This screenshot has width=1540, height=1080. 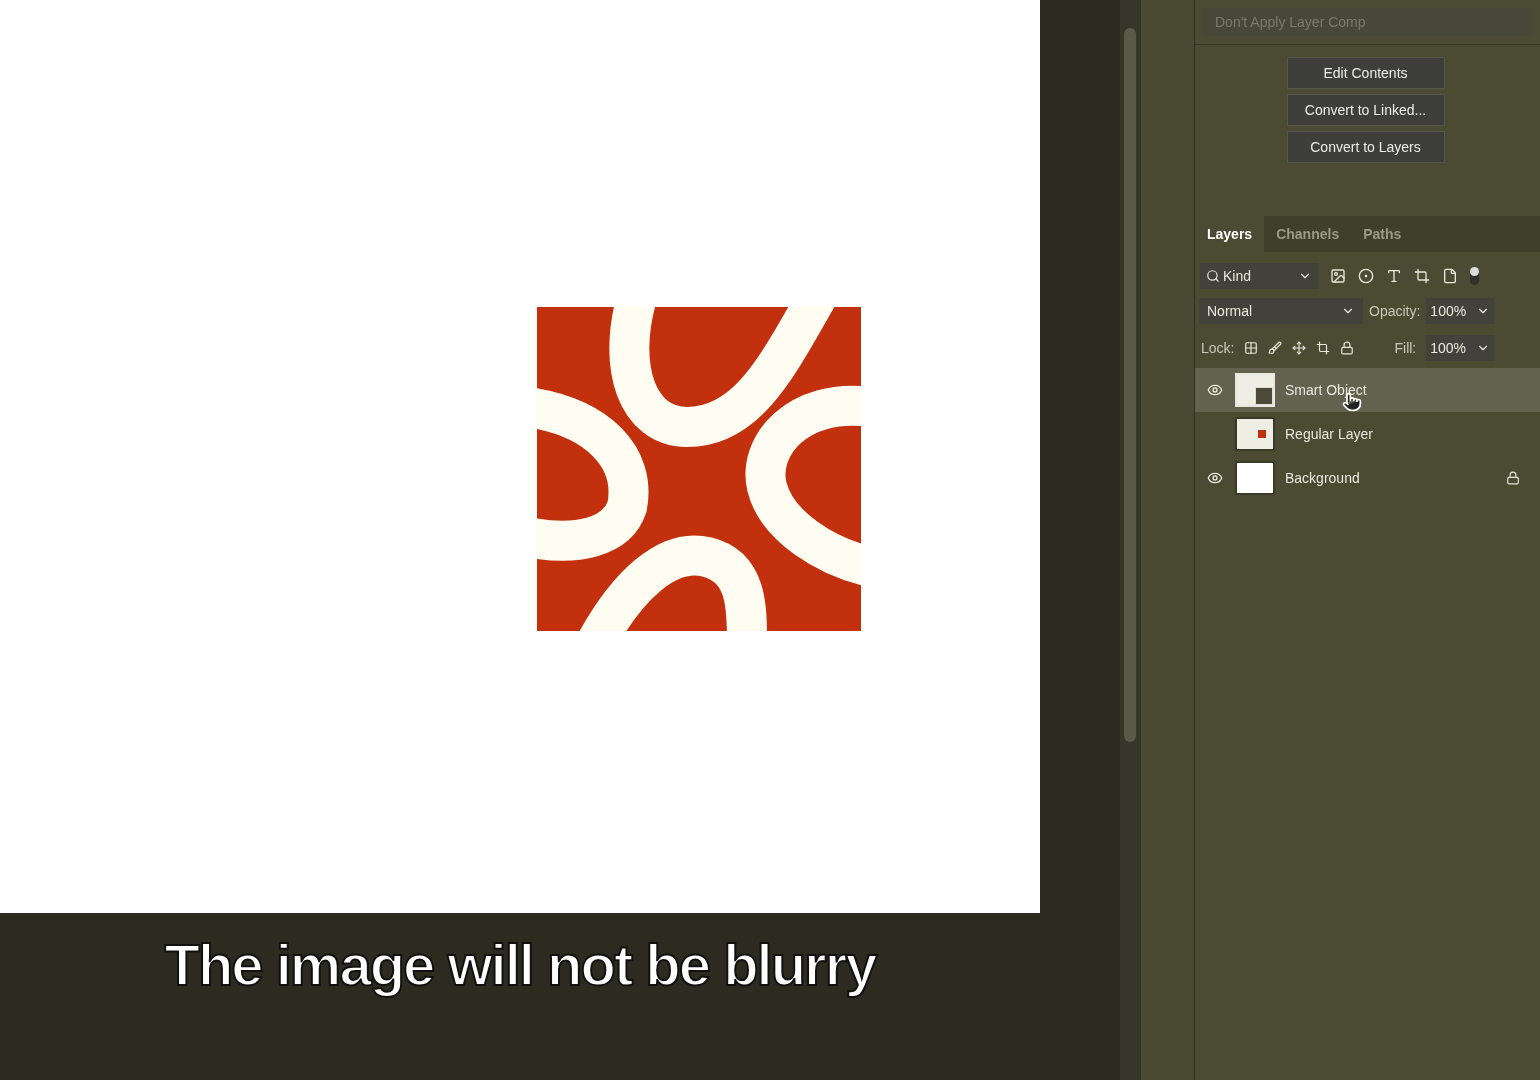 I want to click on layer-row: Smart Object, so click(x=1367, y=390).